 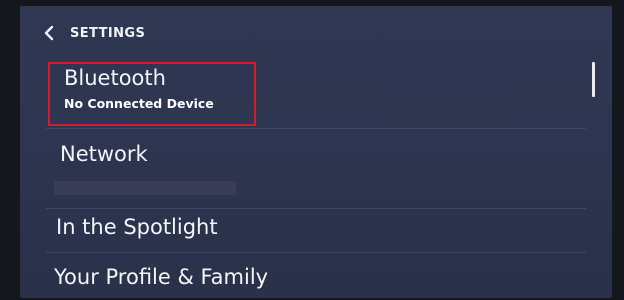 What do you see at coordinates (104, 154) in the screenshot?
I see `settings-item-label: Network` at bounding box center [104, 154].